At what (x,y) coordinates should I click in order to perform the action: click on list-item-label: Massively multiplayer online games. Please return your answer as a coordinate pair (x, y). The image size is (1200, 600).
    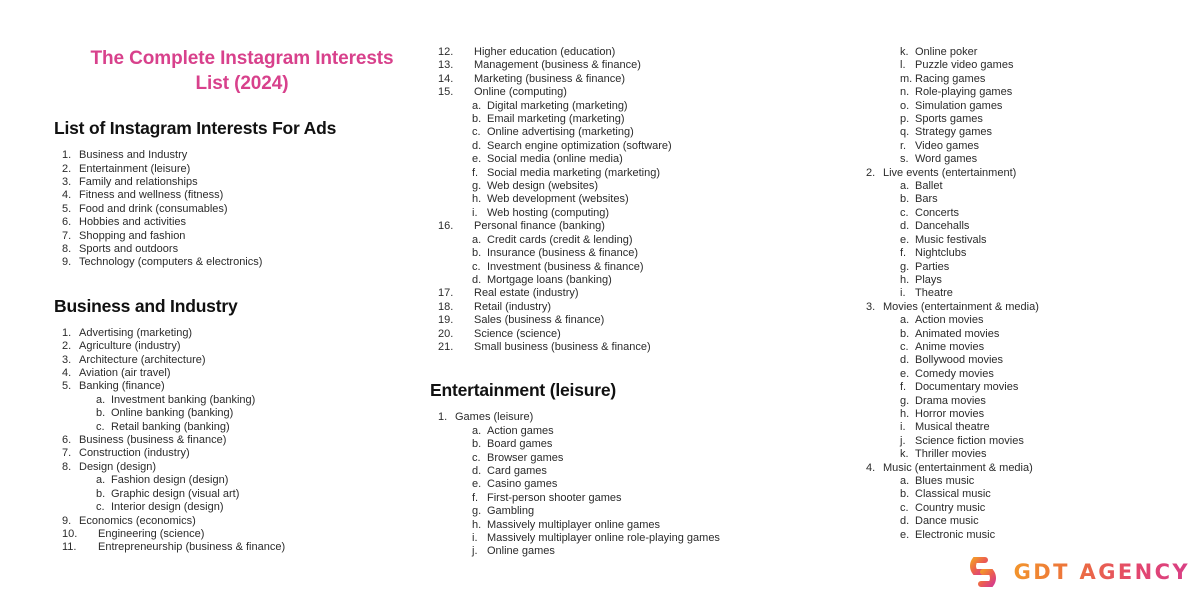
    Looking at the image, I should click on (574, 524).